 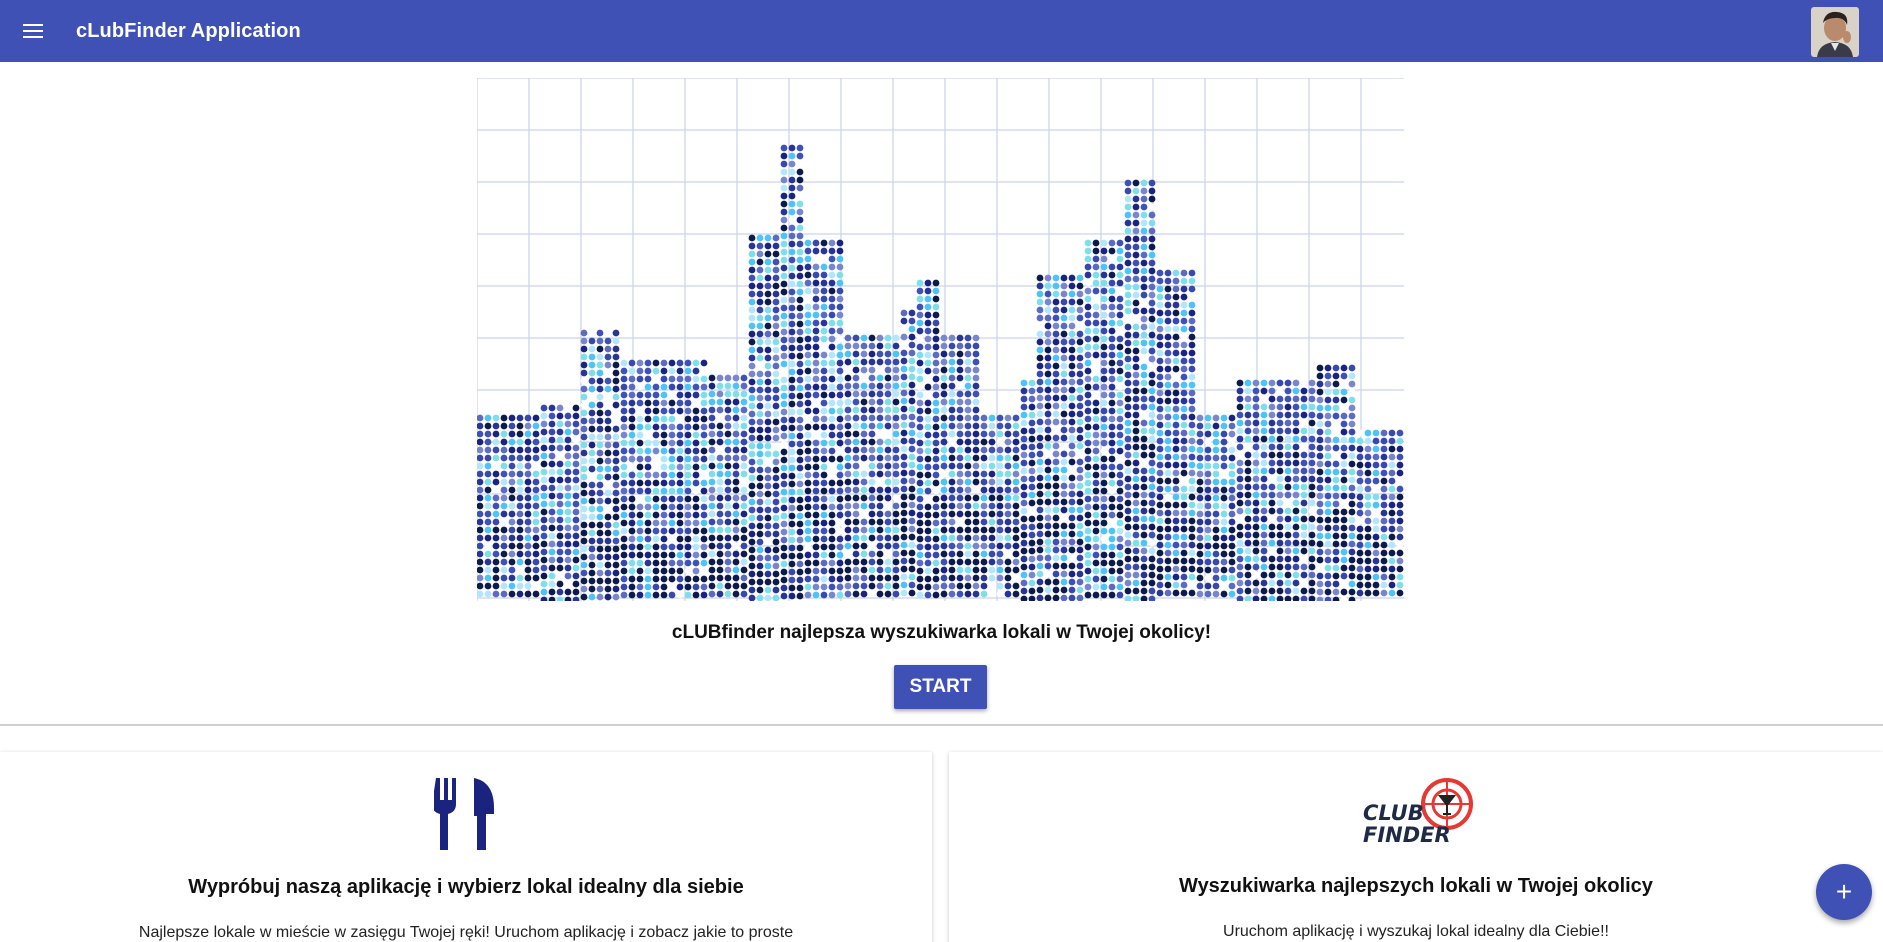 I want to click on menu-icon, so click(x=33, y=31).